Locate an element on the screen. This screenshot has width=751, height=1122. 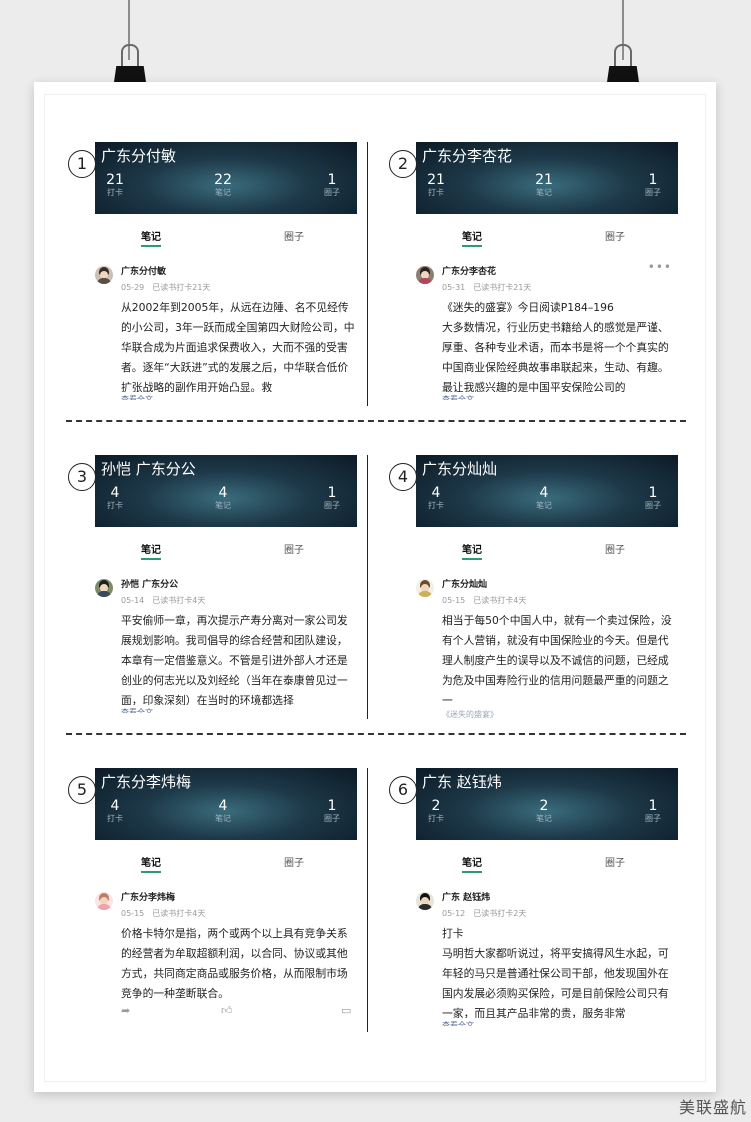
banner-title: 广东分李杏花 is located at coordinates (467, 156).